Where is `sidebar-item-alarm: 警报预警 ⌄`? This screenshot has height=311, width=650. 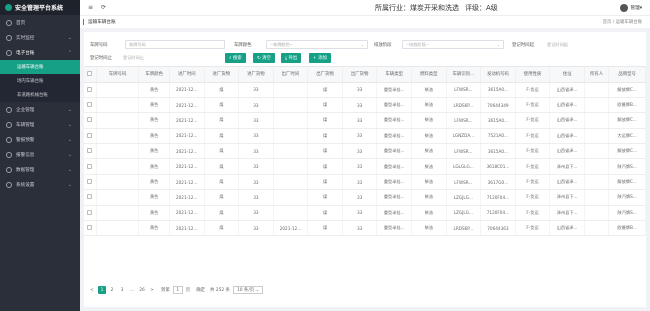 sidebar-item-alarm: 警报预警 ⌄ is located at coordinates (40, 139).